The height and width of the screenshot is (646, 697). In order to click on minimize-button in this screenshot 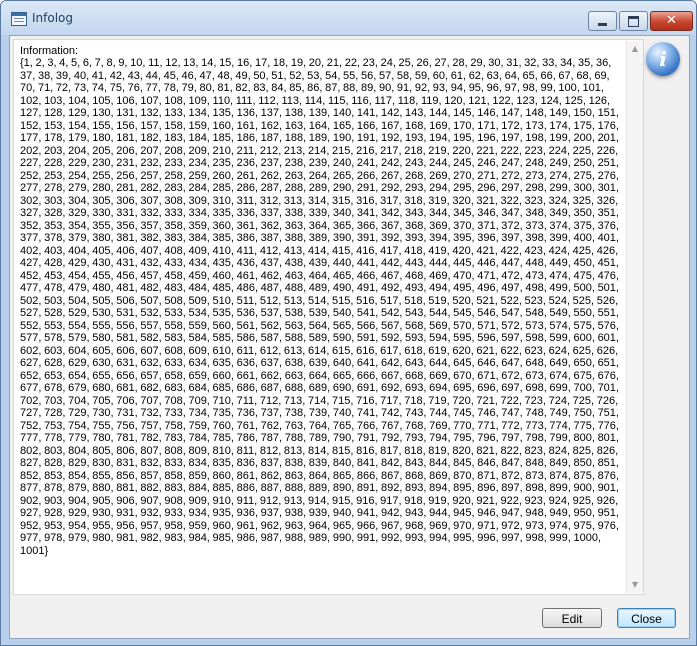, I will do `click(602, 21)`.